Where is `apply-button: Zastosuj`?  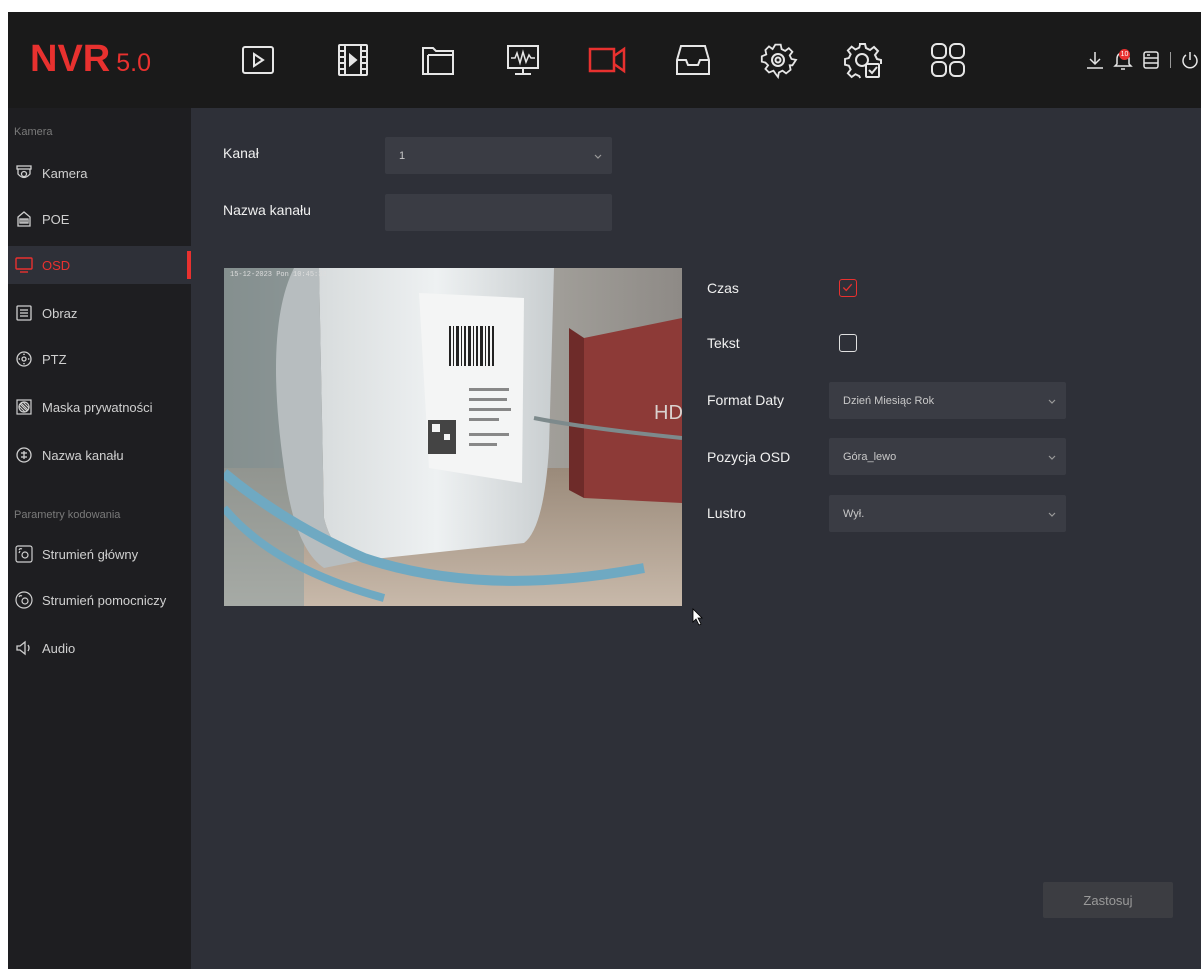 apply-button: Zastosuj is located at coordinates (1108, 900).